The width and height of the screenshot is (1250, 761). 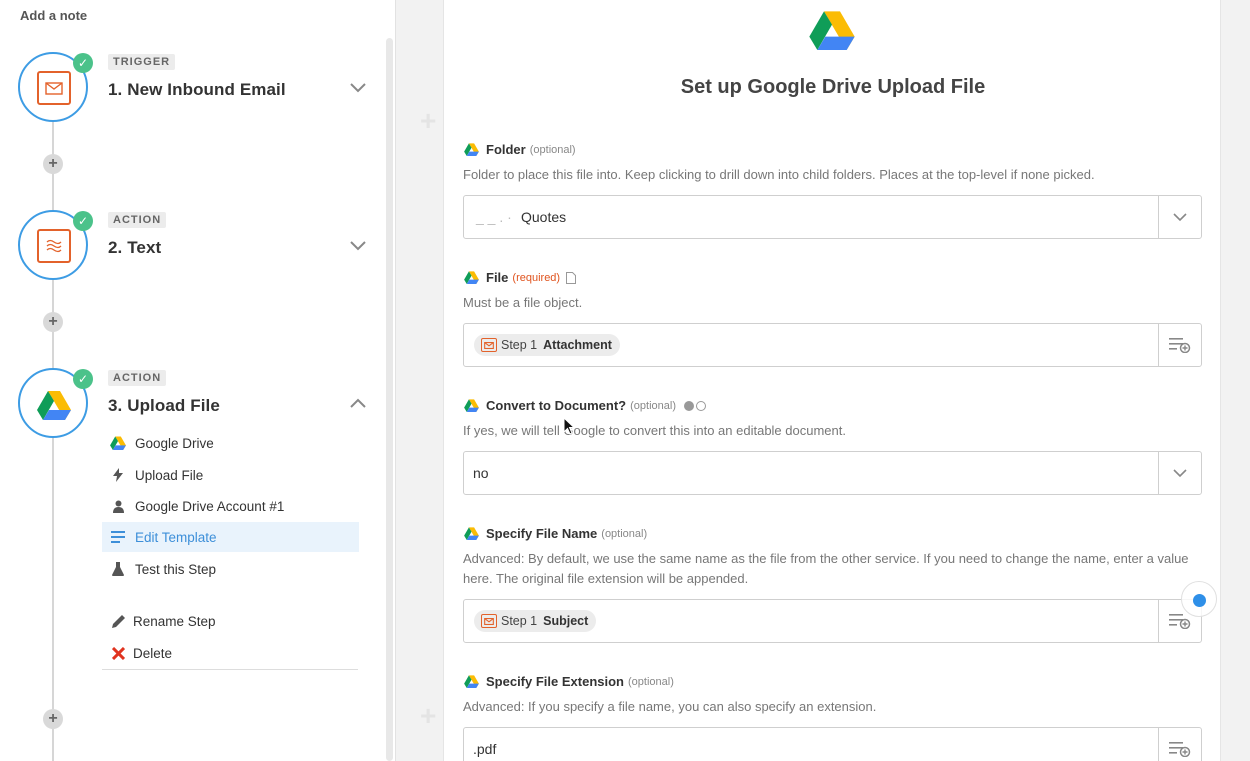 I want to click on mapped-field-pill: Step 1 Attachment, so click(x=547, y=345).